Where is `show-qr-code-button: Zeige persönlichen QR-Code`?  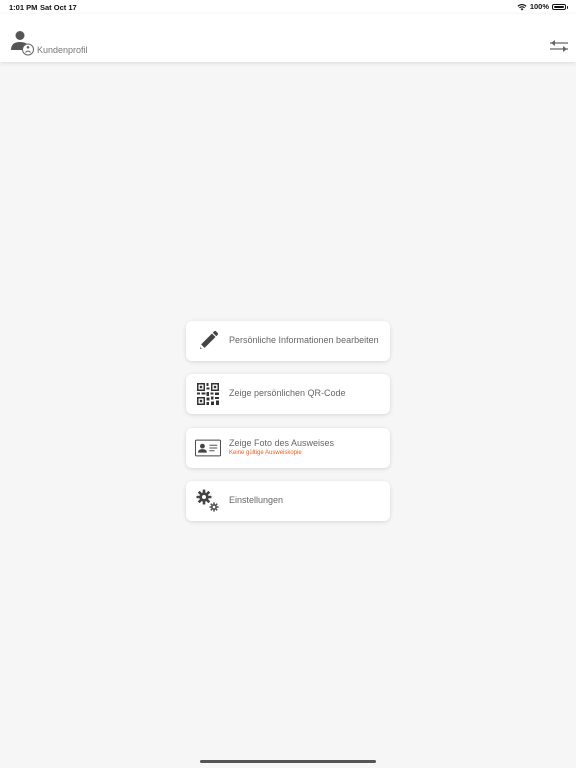
show-qr-code-button: Zeige persönlichen QR-Code is located at coordinates (288, 394).